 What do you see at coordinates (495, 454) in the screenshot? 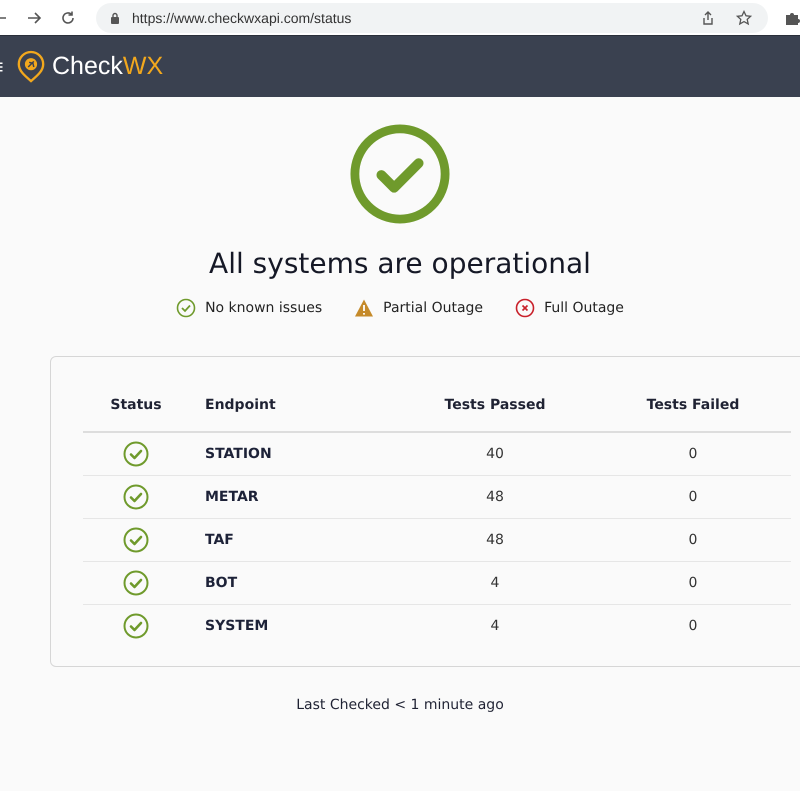
I see `tests-passed-count: 40` at bounding box center [495, 454].